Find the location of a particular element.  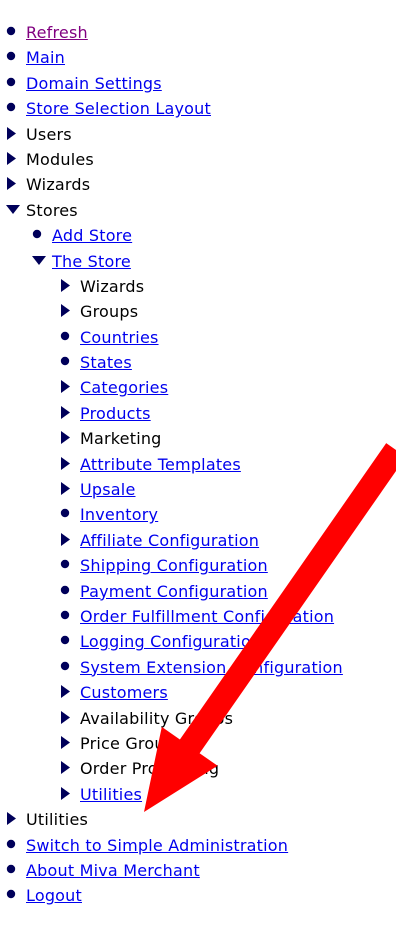

nav-item-label: Utilities is located at coordinates (111, 794).